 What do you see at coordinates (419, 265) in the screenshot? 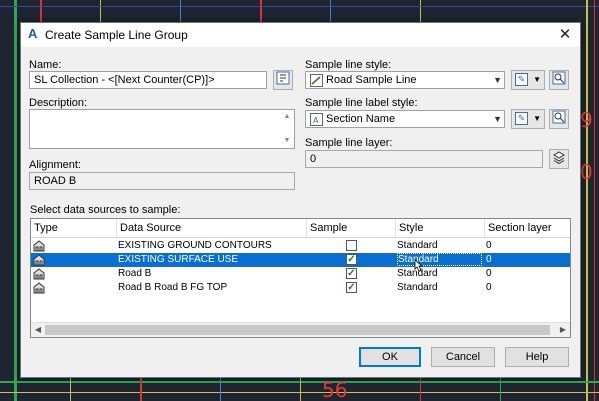
I see `mouse-cursor-icon` at bounding box center [419, 265].